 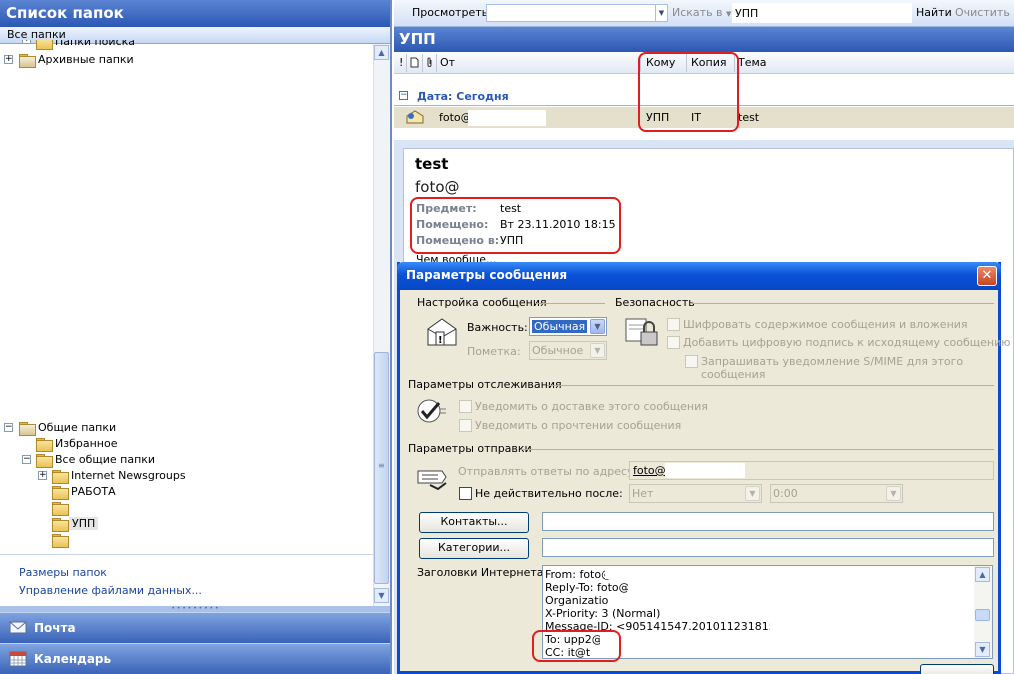 I want to click on clear-button: Очистить, so click(x=982, y=12).